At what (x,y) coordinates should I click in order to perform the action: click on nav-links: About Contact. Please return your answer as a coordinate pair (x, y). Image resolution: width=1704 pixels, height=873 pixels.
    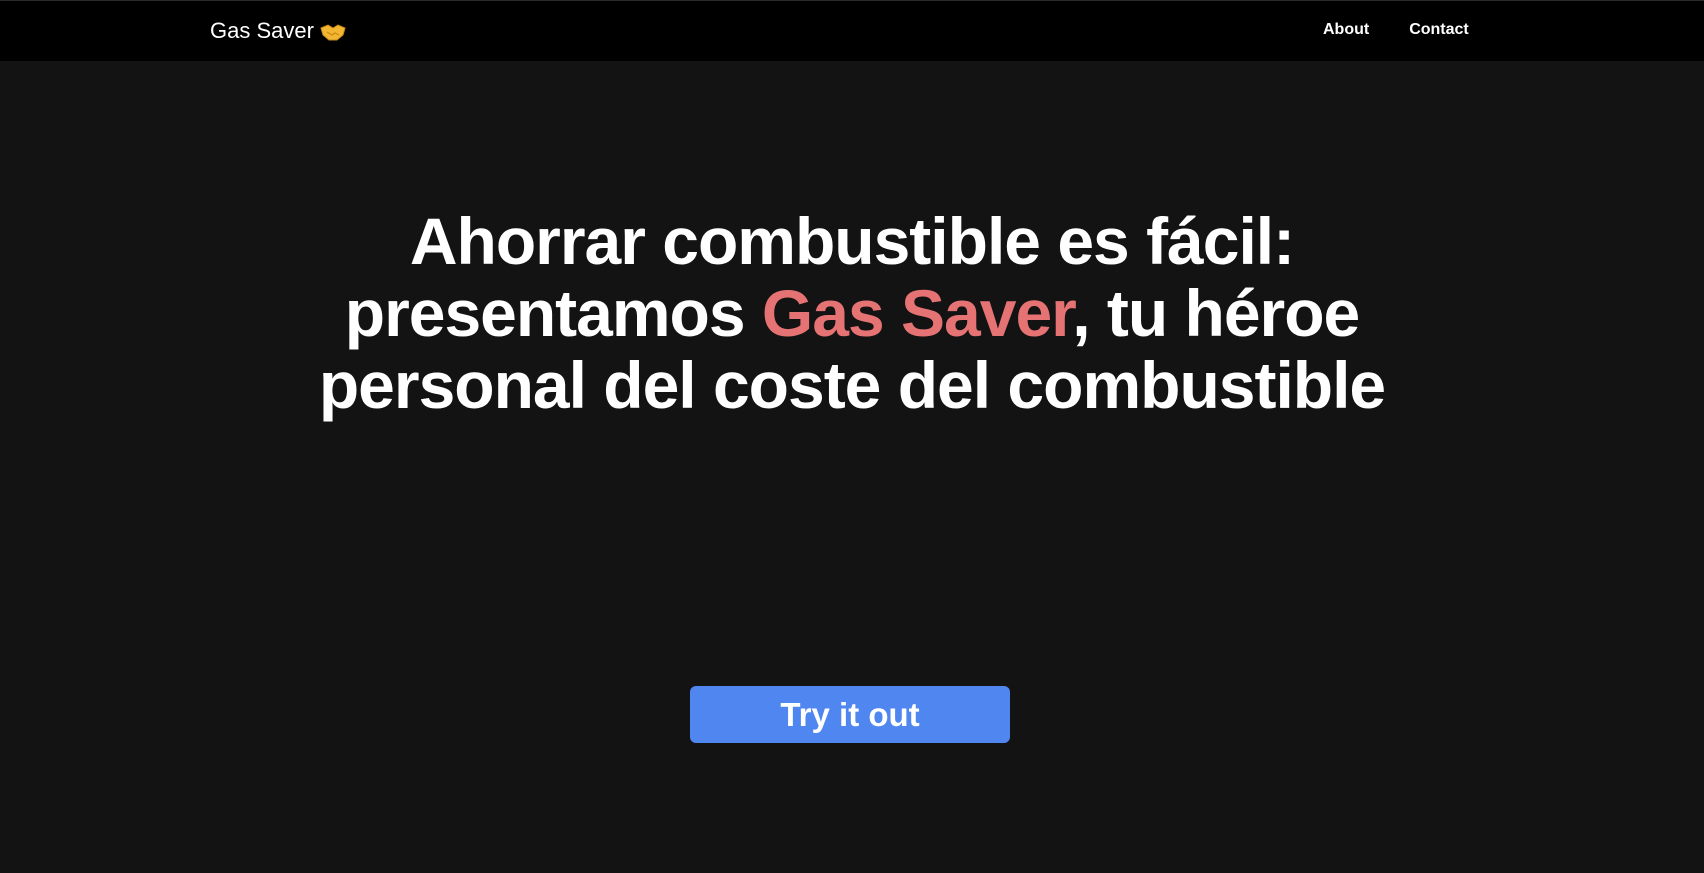
    Looking at the image, I should click on (1396, 30).